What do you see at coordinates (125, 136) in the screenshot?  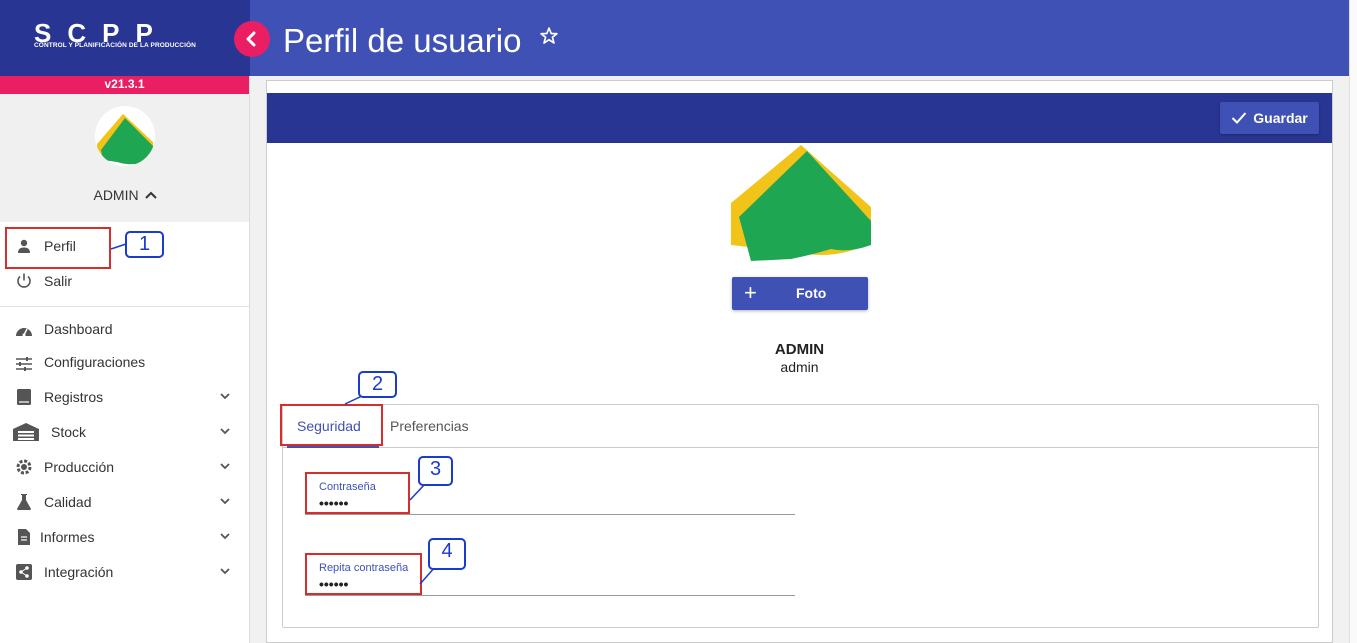 I see `avatar` at bounding box center [125, 136].